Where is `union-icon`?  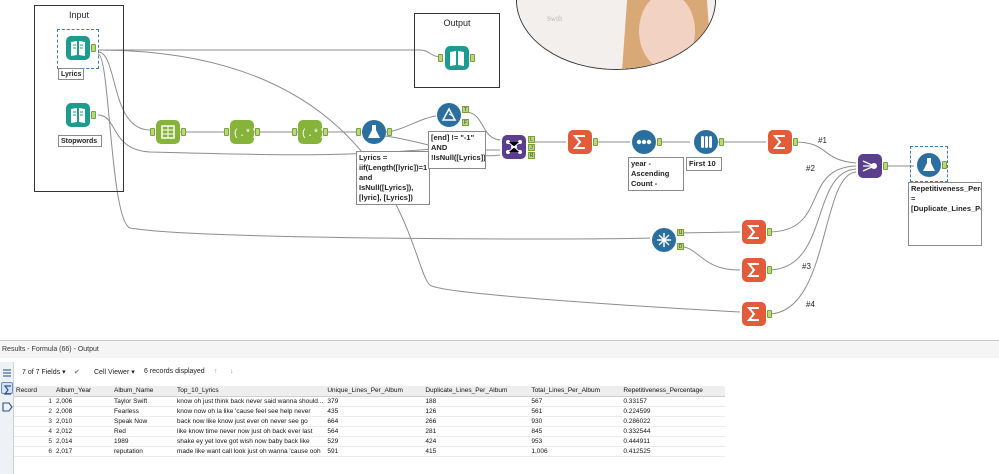 union-icon is located at coordinates (869, 166).